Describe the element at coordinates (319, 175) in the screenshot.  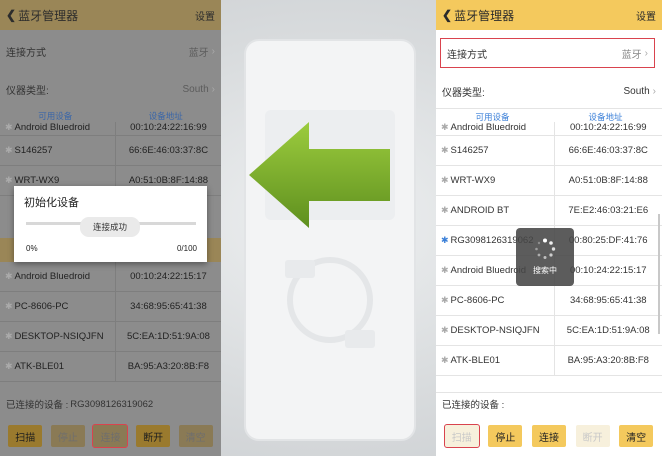
I see `left-arrow-icon` at that location.